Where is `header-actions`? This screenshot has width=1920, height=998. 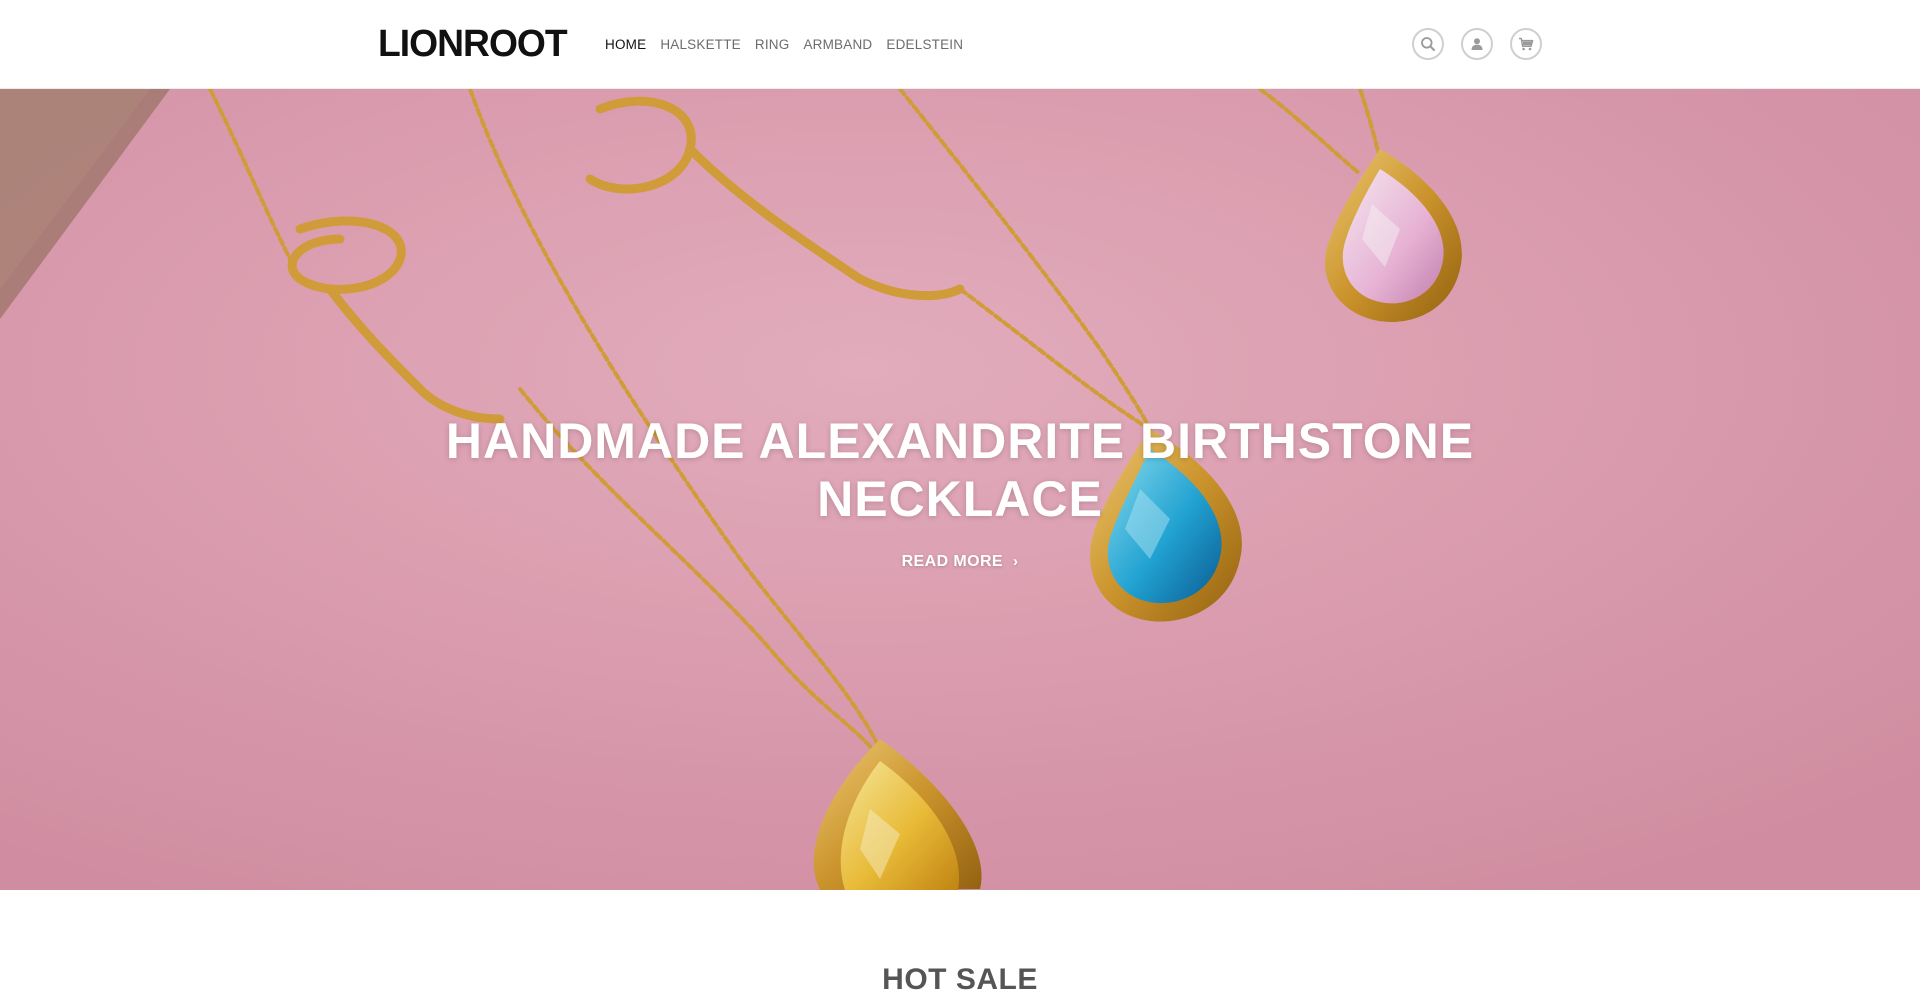 header-actions is located at coordinates (1477, 44).